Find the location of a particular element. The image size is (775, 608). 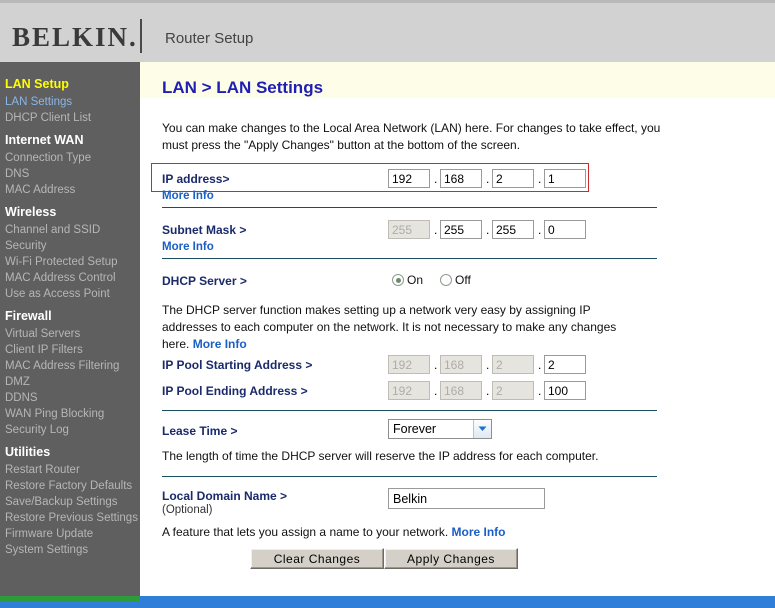

subnet-mask-more-info-link: More Info is located at coordinates (188, 247).